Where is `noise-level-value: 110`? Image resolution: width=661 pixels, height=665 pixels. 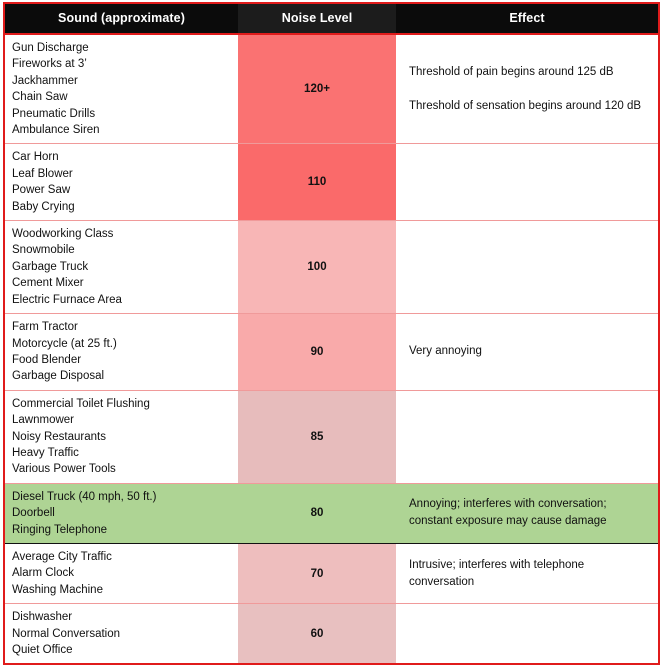
noise-level-value: 110 is located at coordinates (317, 182).